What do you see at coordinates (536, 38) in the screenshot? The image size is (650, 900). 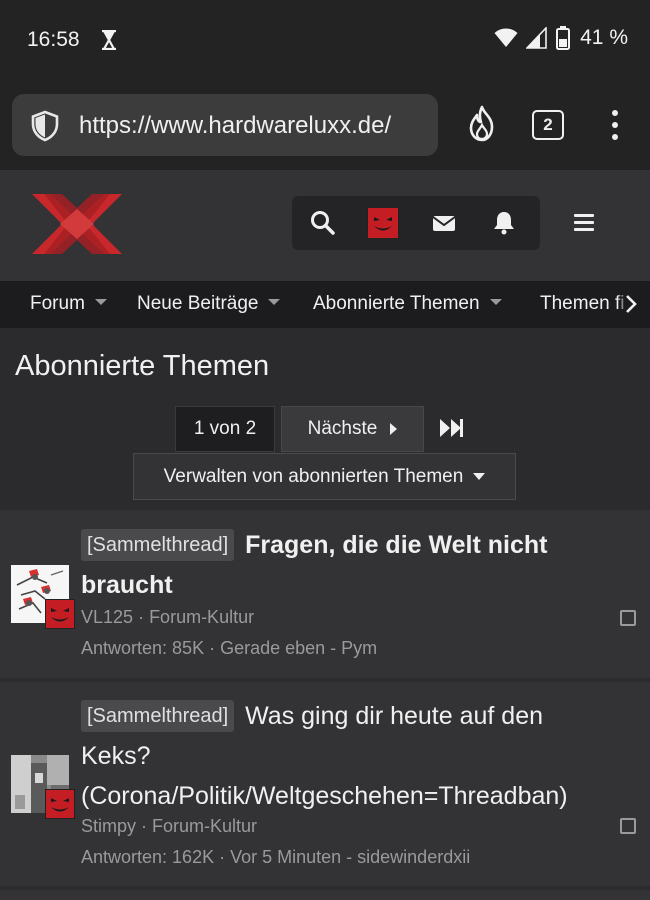 I see `signal-icon` at bounding box center [536, 38].